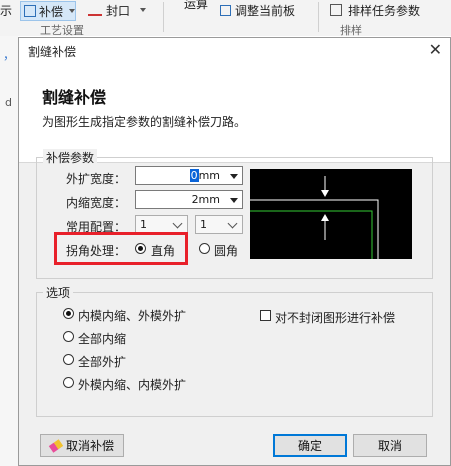 The height and width of the screenshot is (466, 451). Describe the element at coordinates (89, 446) in the screenshot. I see `cancel-comp-label: 取消补偿` at that location.